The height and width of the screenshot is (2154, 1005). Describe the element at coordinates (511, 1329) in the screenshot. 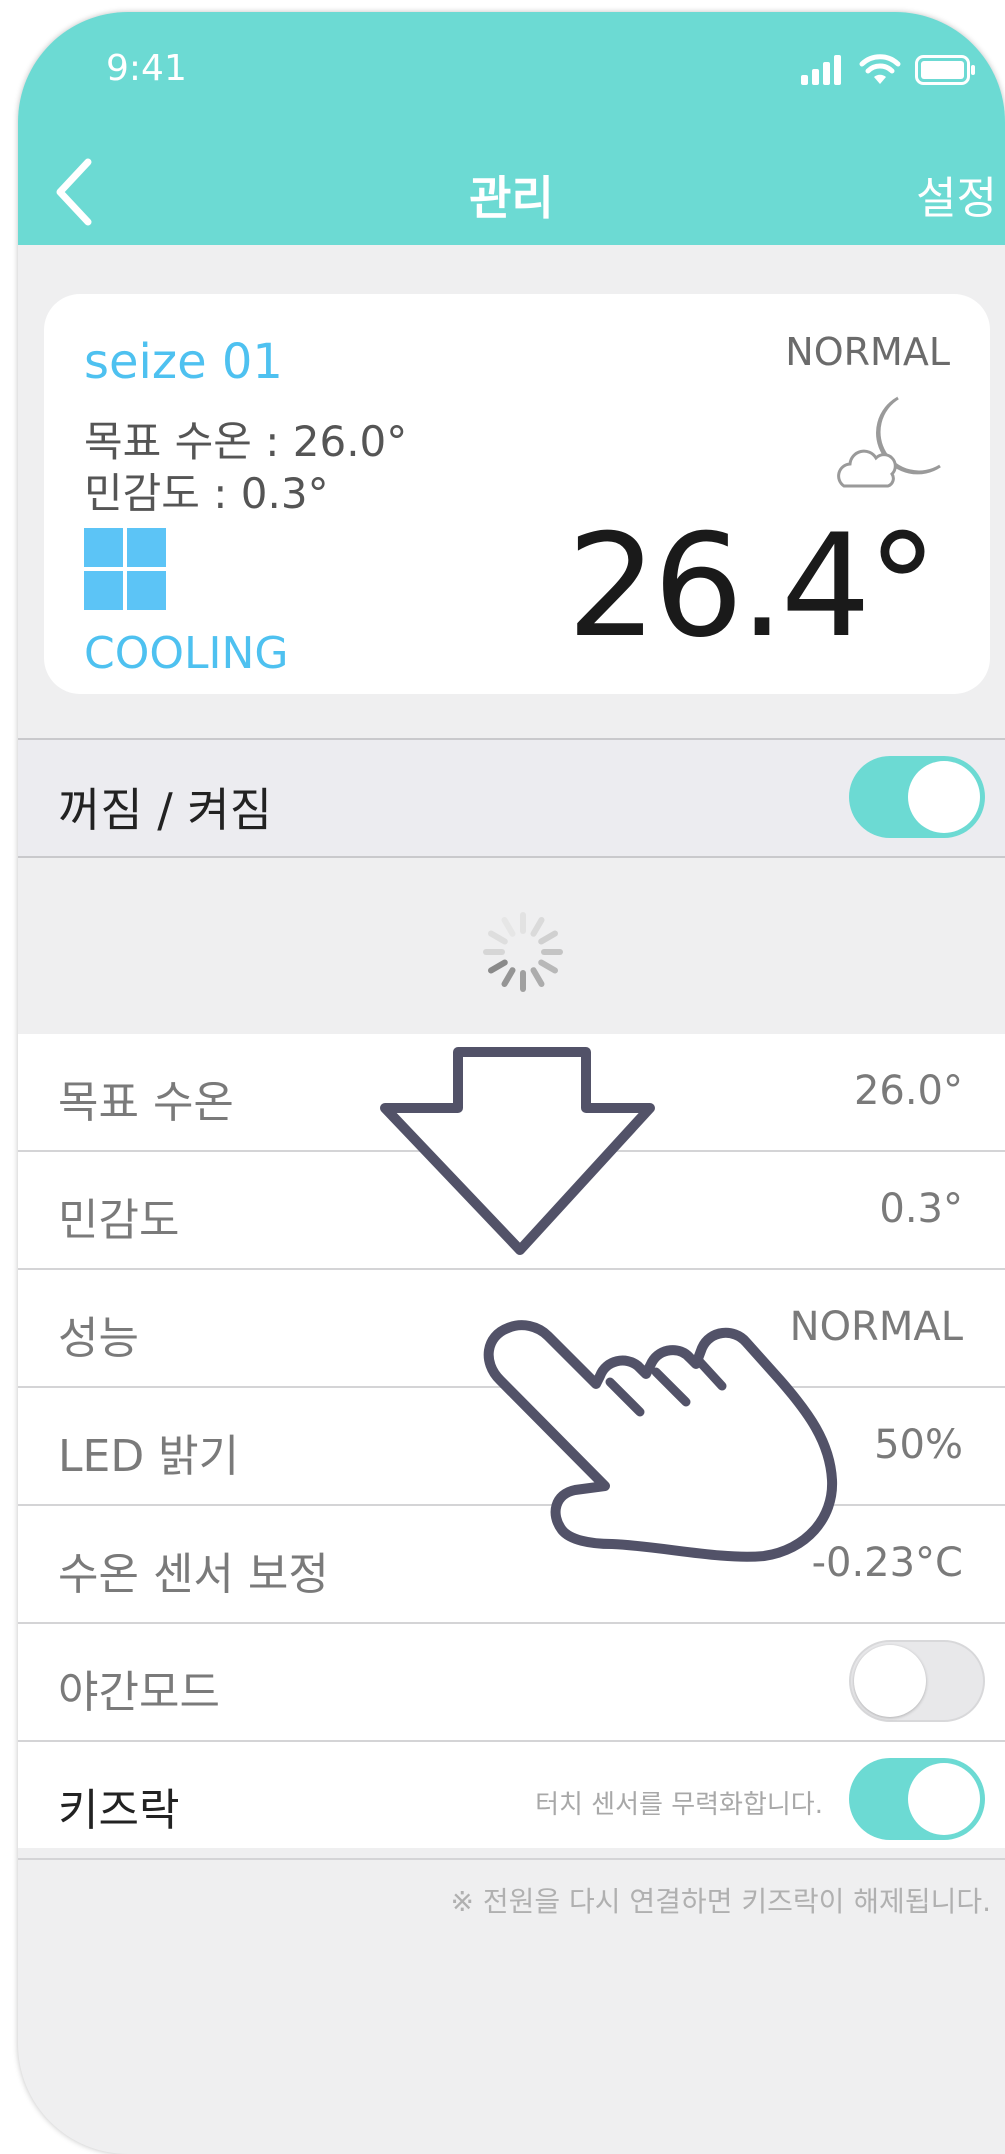

I see `setting-row-performance: 성능 NORMAL` at that location.